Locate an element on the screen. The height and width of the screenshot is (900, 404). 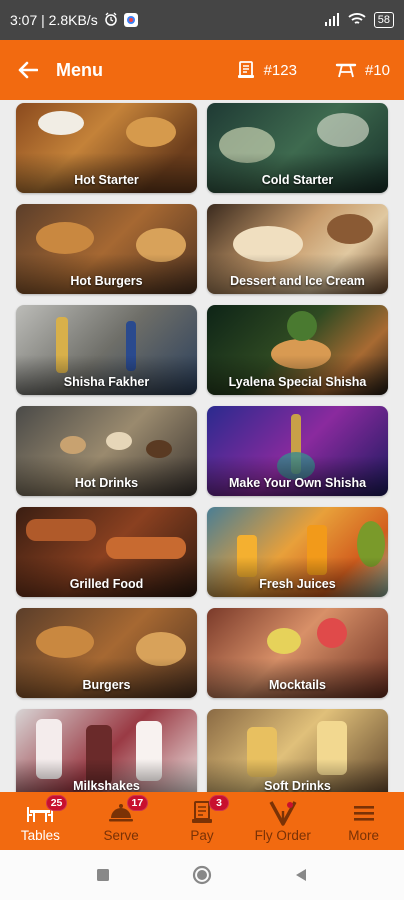
signal-icon is located at coordinates (332, 20).